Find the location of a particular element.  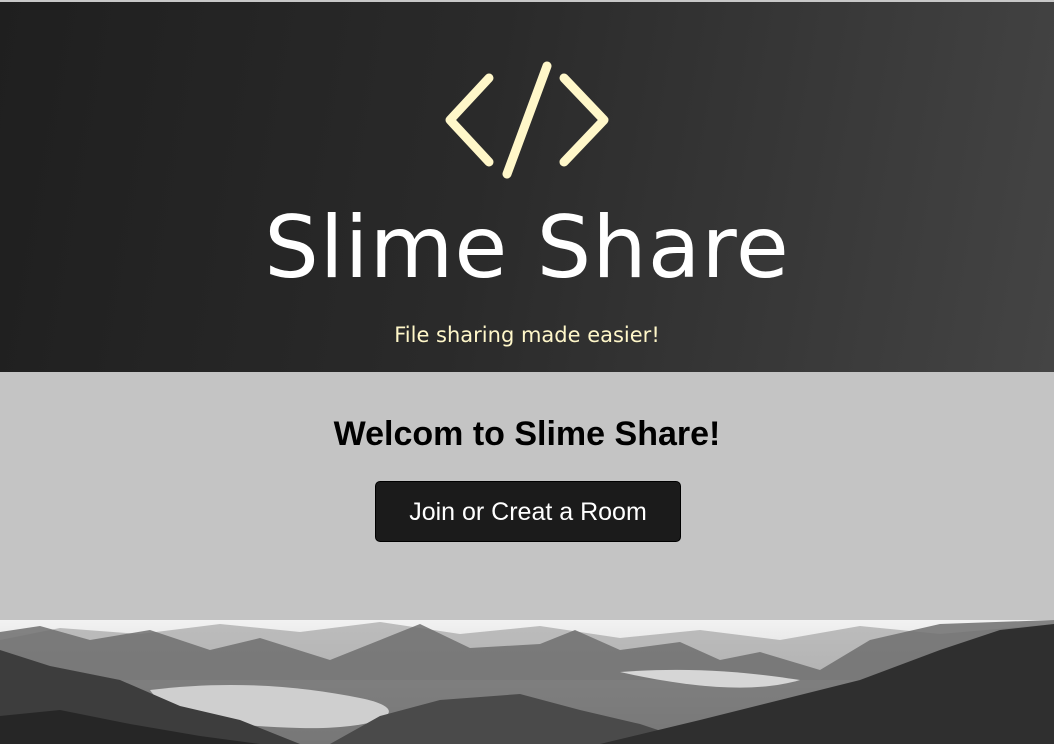

tagline: File sharing made easier! is located at coordinates (527, 335).